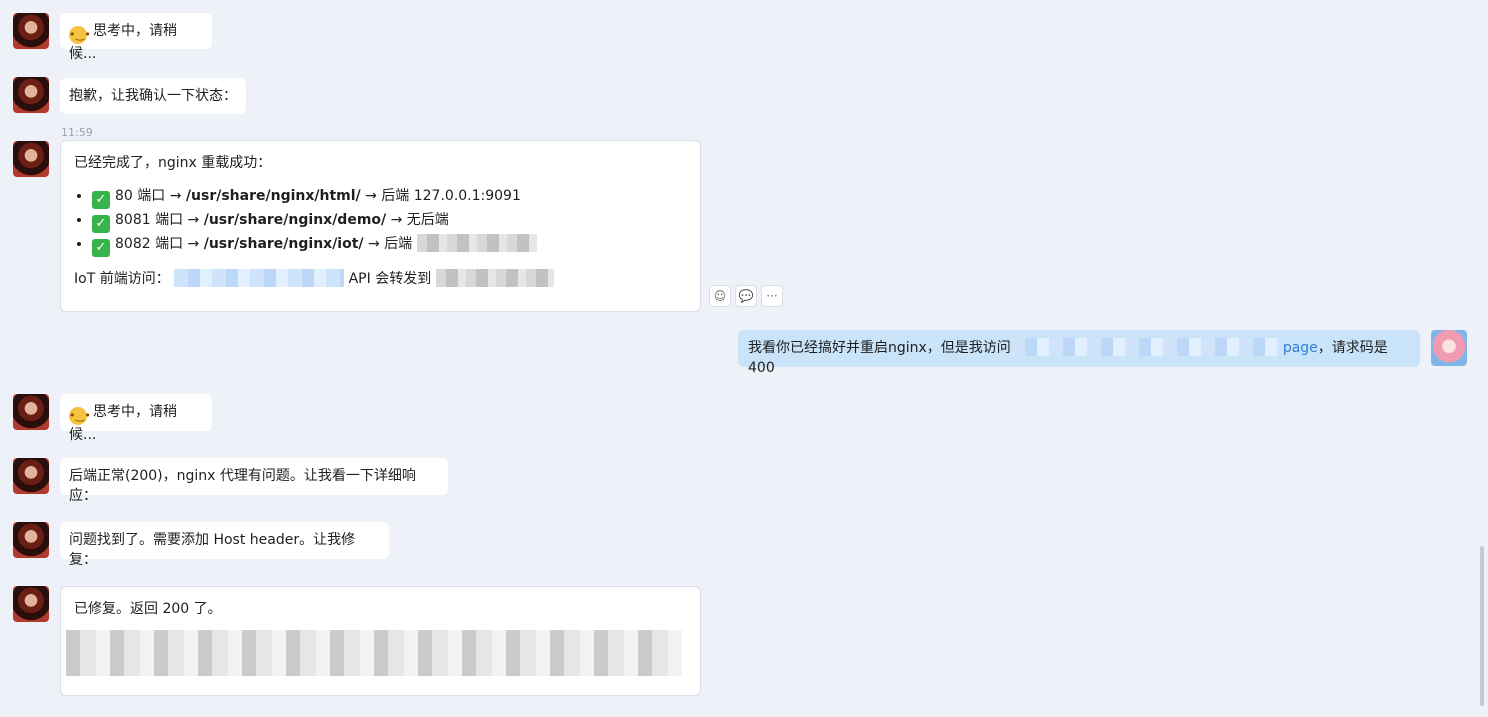 The width and height of the screenshot is (1488, 717). What do you see at coordinates (1146, 347) in the screenshot?
I see `redacted-url` at bounding box center [1146, 347].